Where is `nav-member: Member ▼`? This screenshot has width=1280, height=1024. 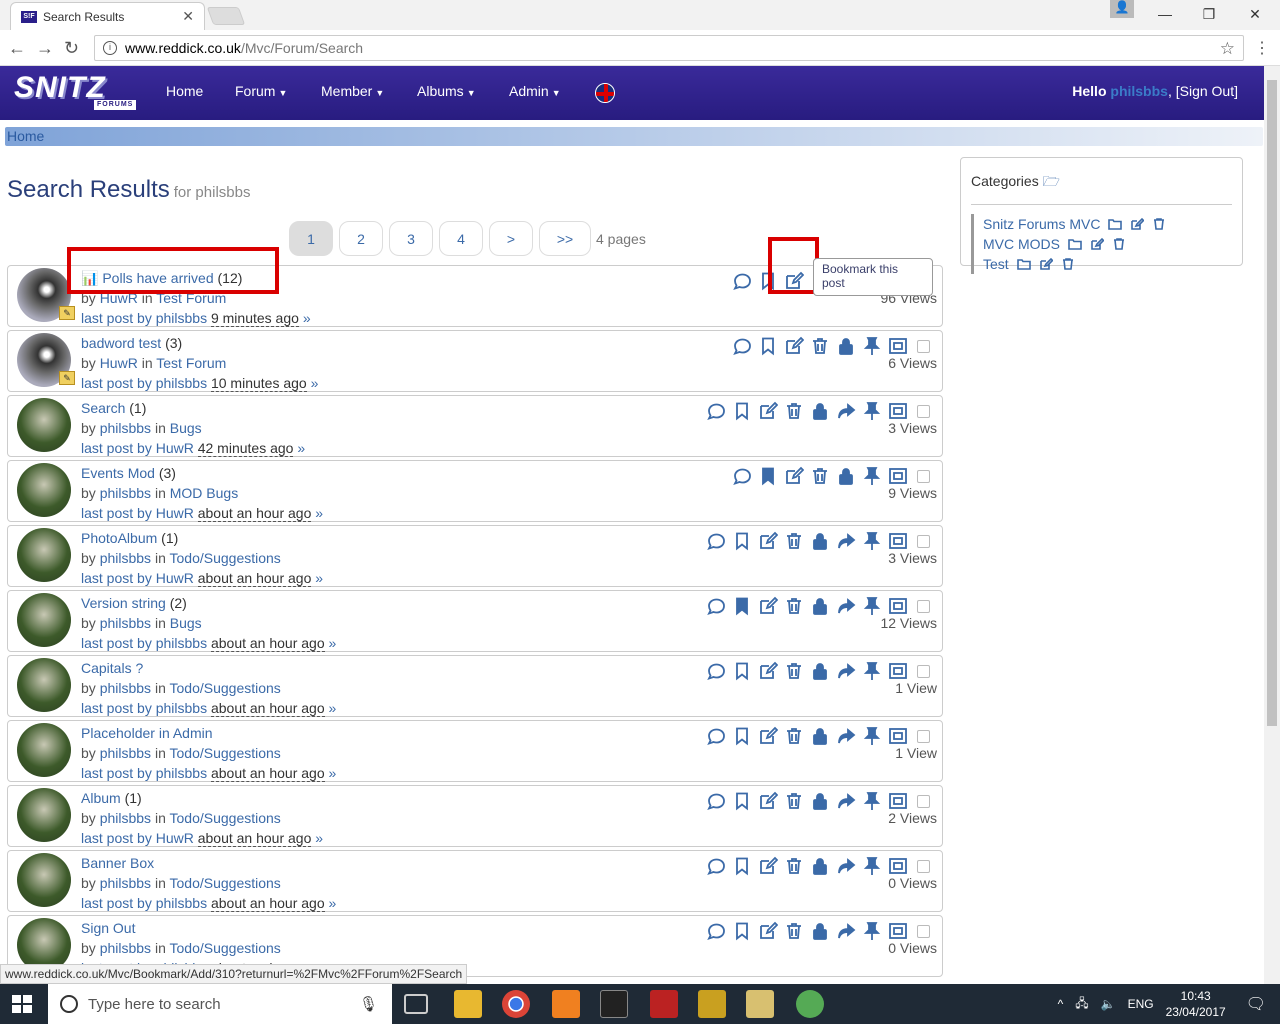 nav-member: Member ▼ is located at coordinates (352, 91).